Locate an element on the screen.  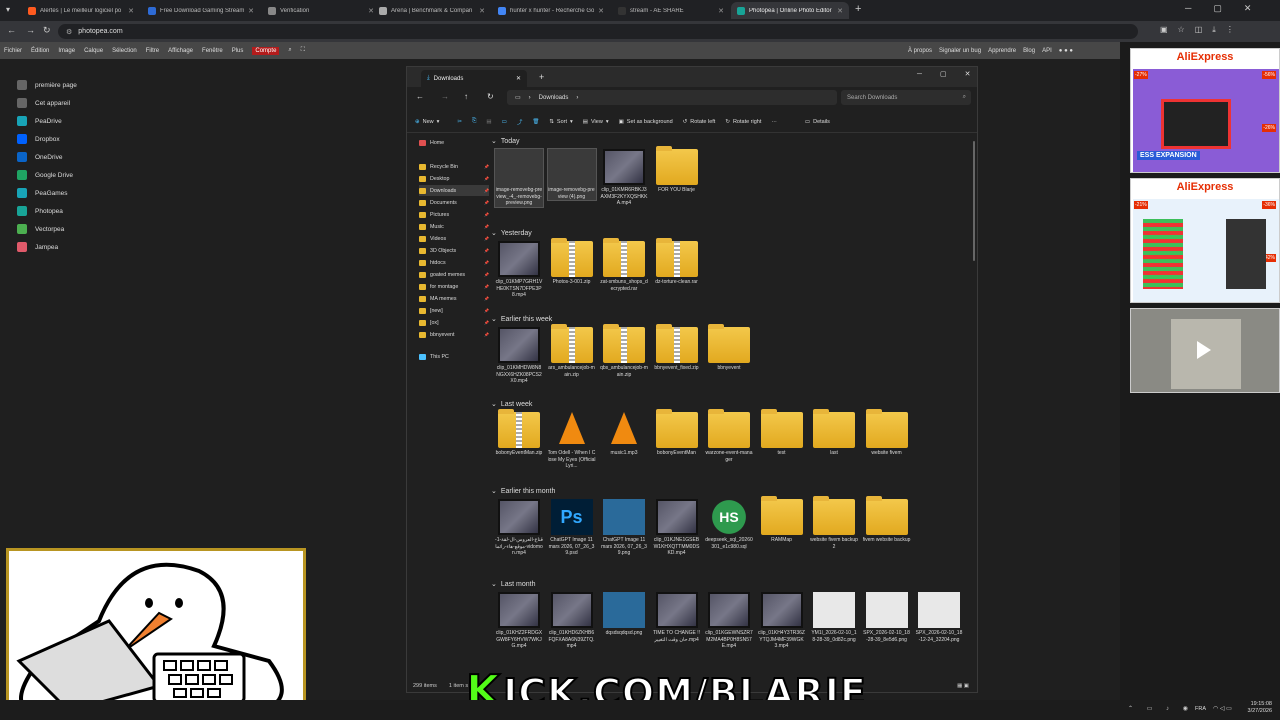
window-buttons: ─▢✕ is located at coordinates (952, 74).